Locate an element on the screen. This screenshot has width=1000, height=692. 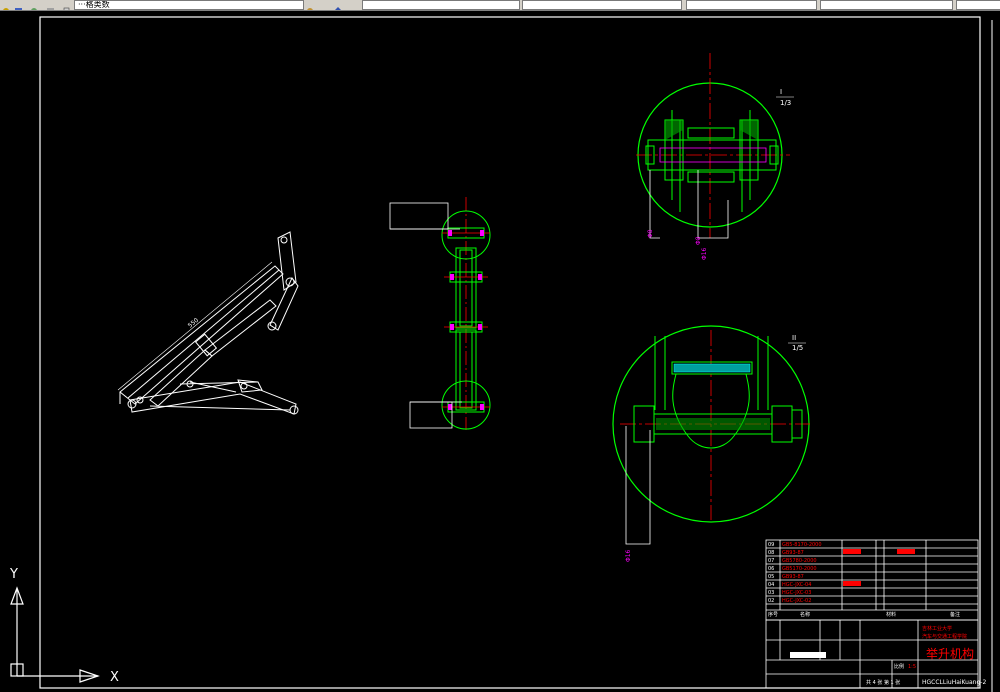
scale-value: 1:5 is located at coordinates (912, 667).